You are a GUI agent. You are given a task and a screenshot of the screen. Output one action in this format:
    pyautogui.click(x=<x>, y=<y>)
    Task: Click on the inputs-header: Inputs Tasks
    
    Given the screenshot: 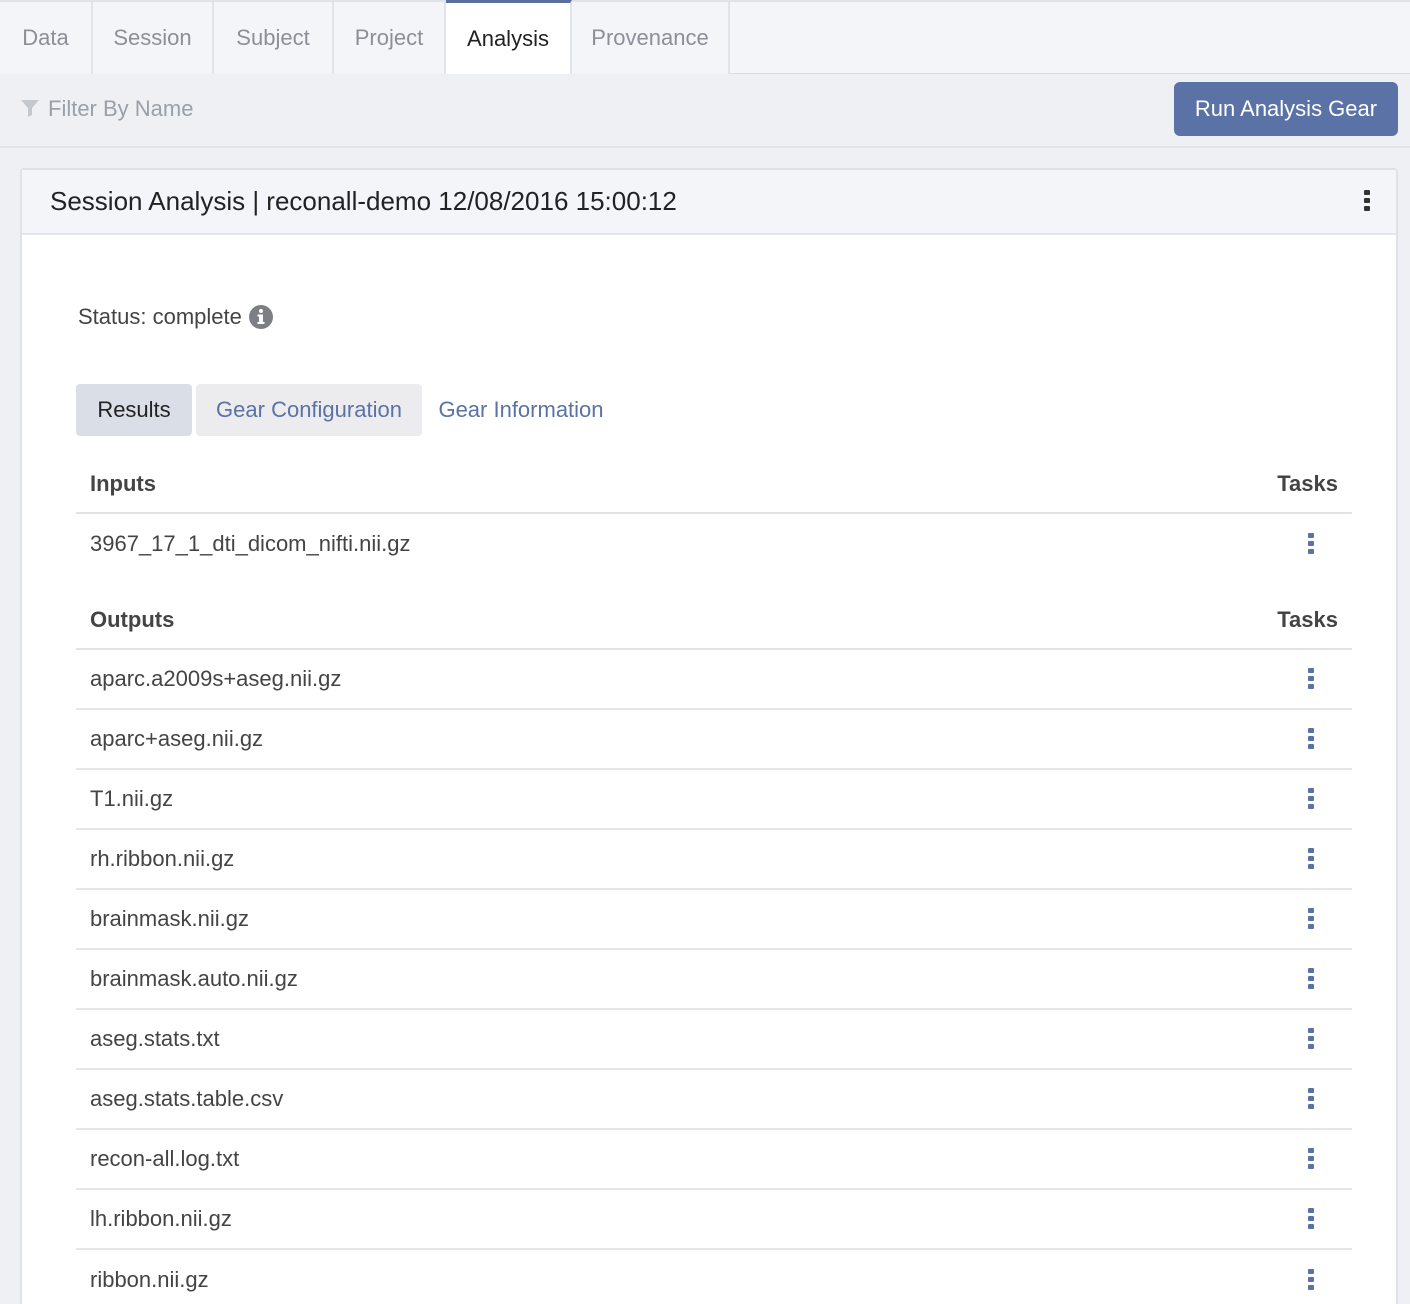 What is the action you would take?
    pyautogui.click(x=714, y=485)
    